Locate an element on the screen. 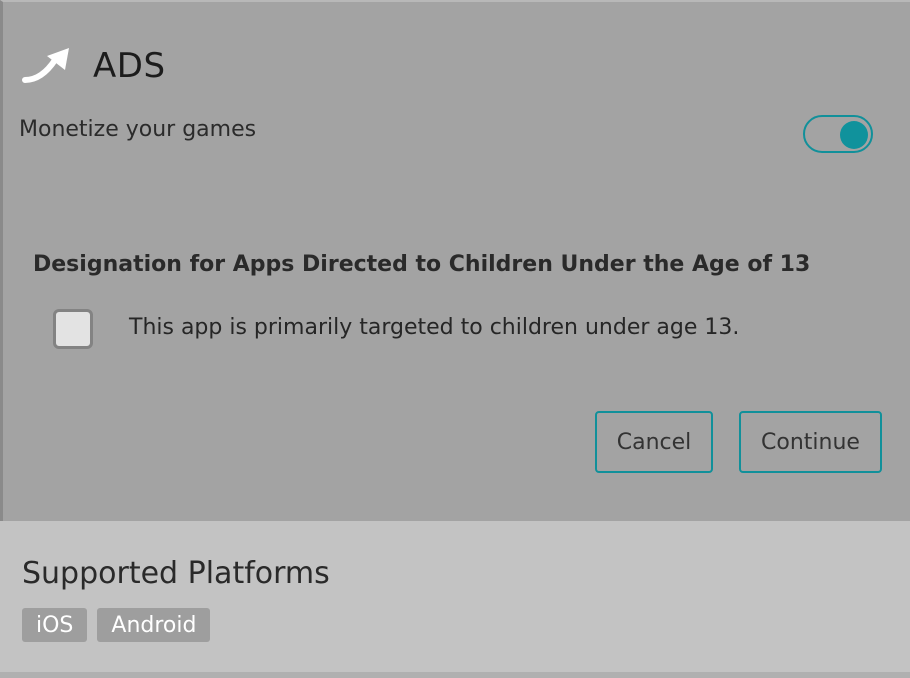 This screenshot has width=910, height=678. children-checkbox is located at coordinates (73, 329).